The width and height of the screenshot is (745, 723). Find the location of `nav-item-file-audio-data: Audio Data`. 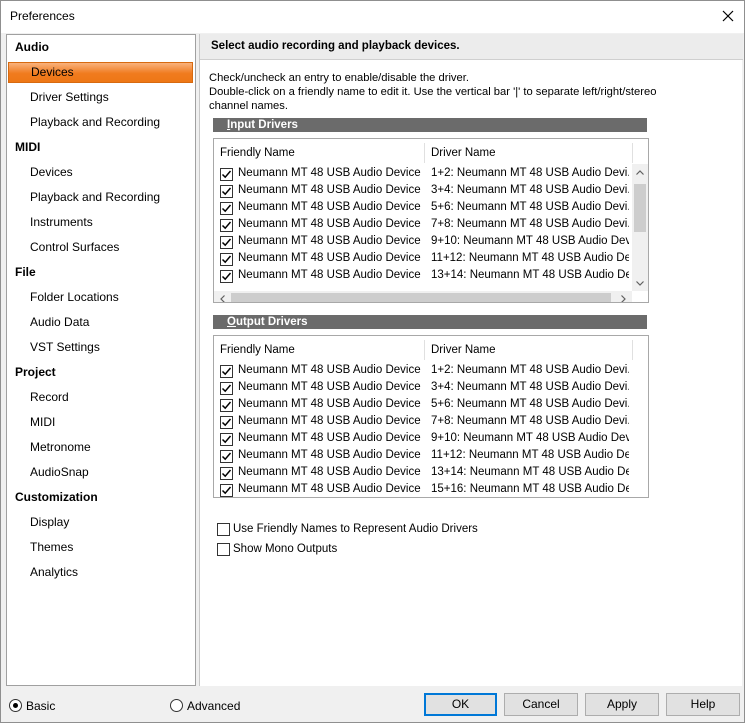

nav-item-file-audio-data: Audio Data is located at coordinates (101, 322).